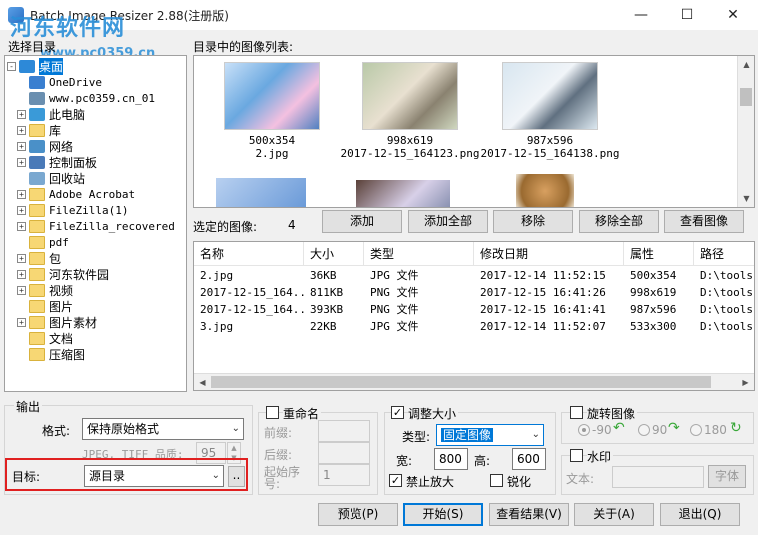 This screenshot has height=535, width=758. I want to click on prefix-input, so click(344, 431).